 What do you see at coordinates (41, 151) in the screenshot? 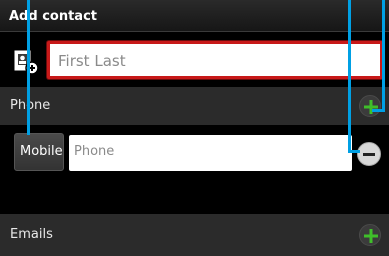
I see `phone-type-label: Mobile` at bounding box center [41, 151].